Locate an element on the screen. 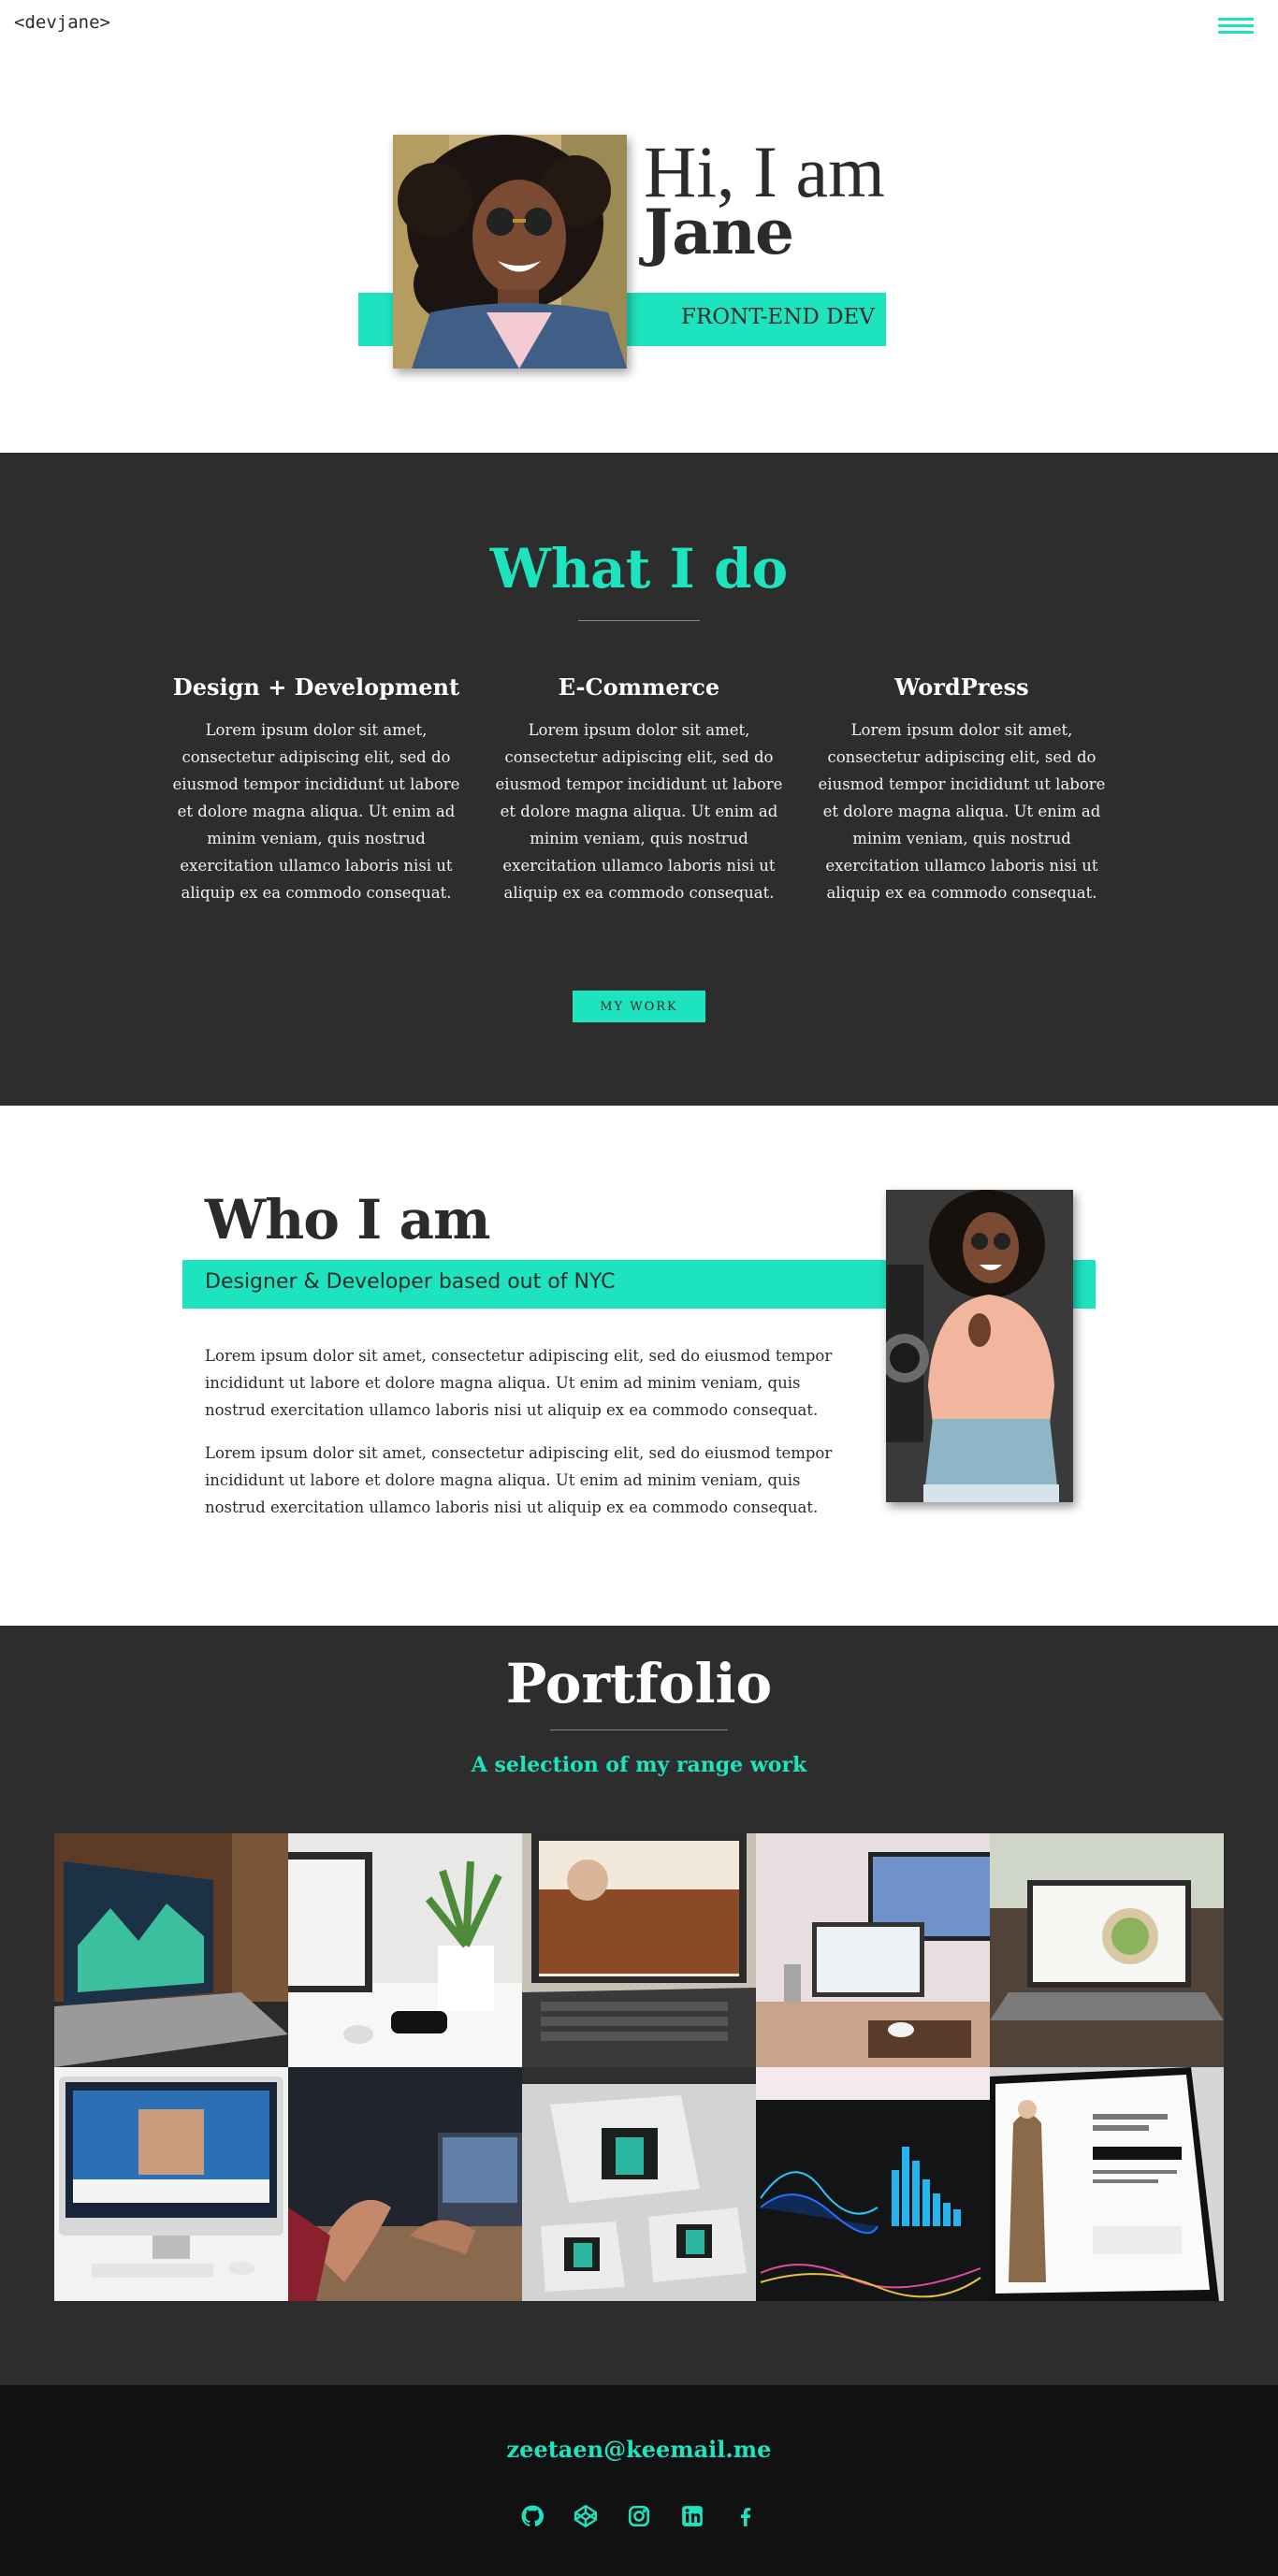  portfolio-item-logo-brand-cards is located at coordinates (639, 2184).